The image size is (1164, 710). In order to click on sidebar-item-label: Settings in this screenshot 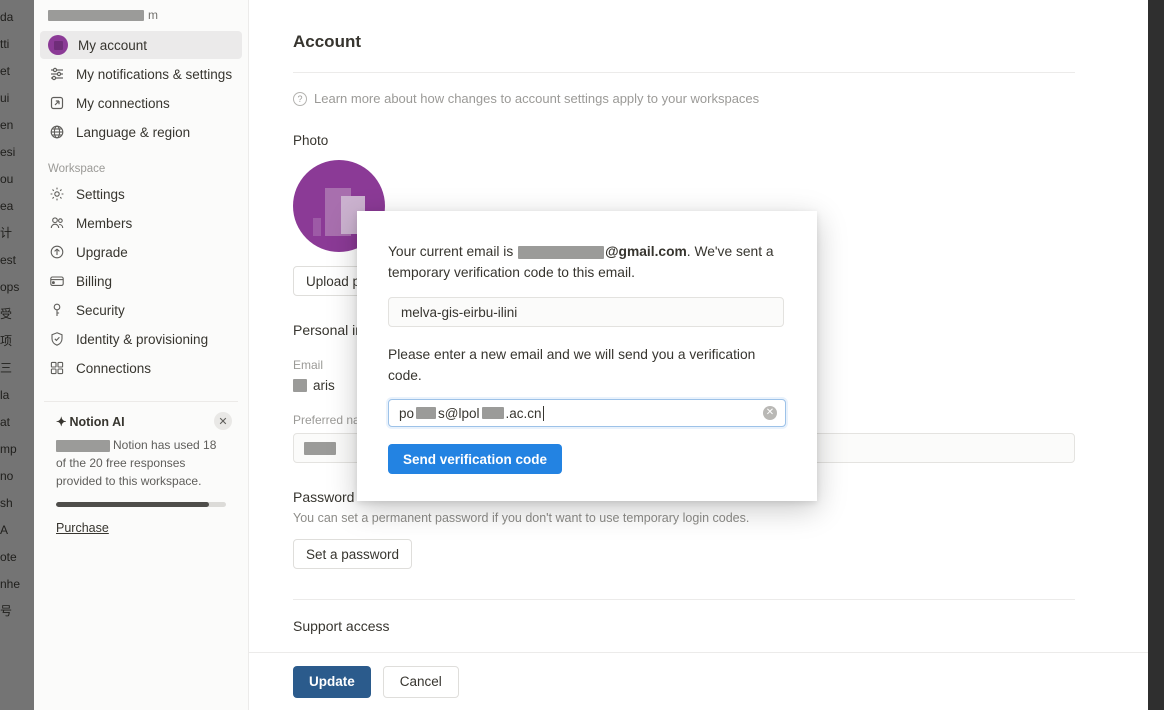, I will do `click(100, 194)`.